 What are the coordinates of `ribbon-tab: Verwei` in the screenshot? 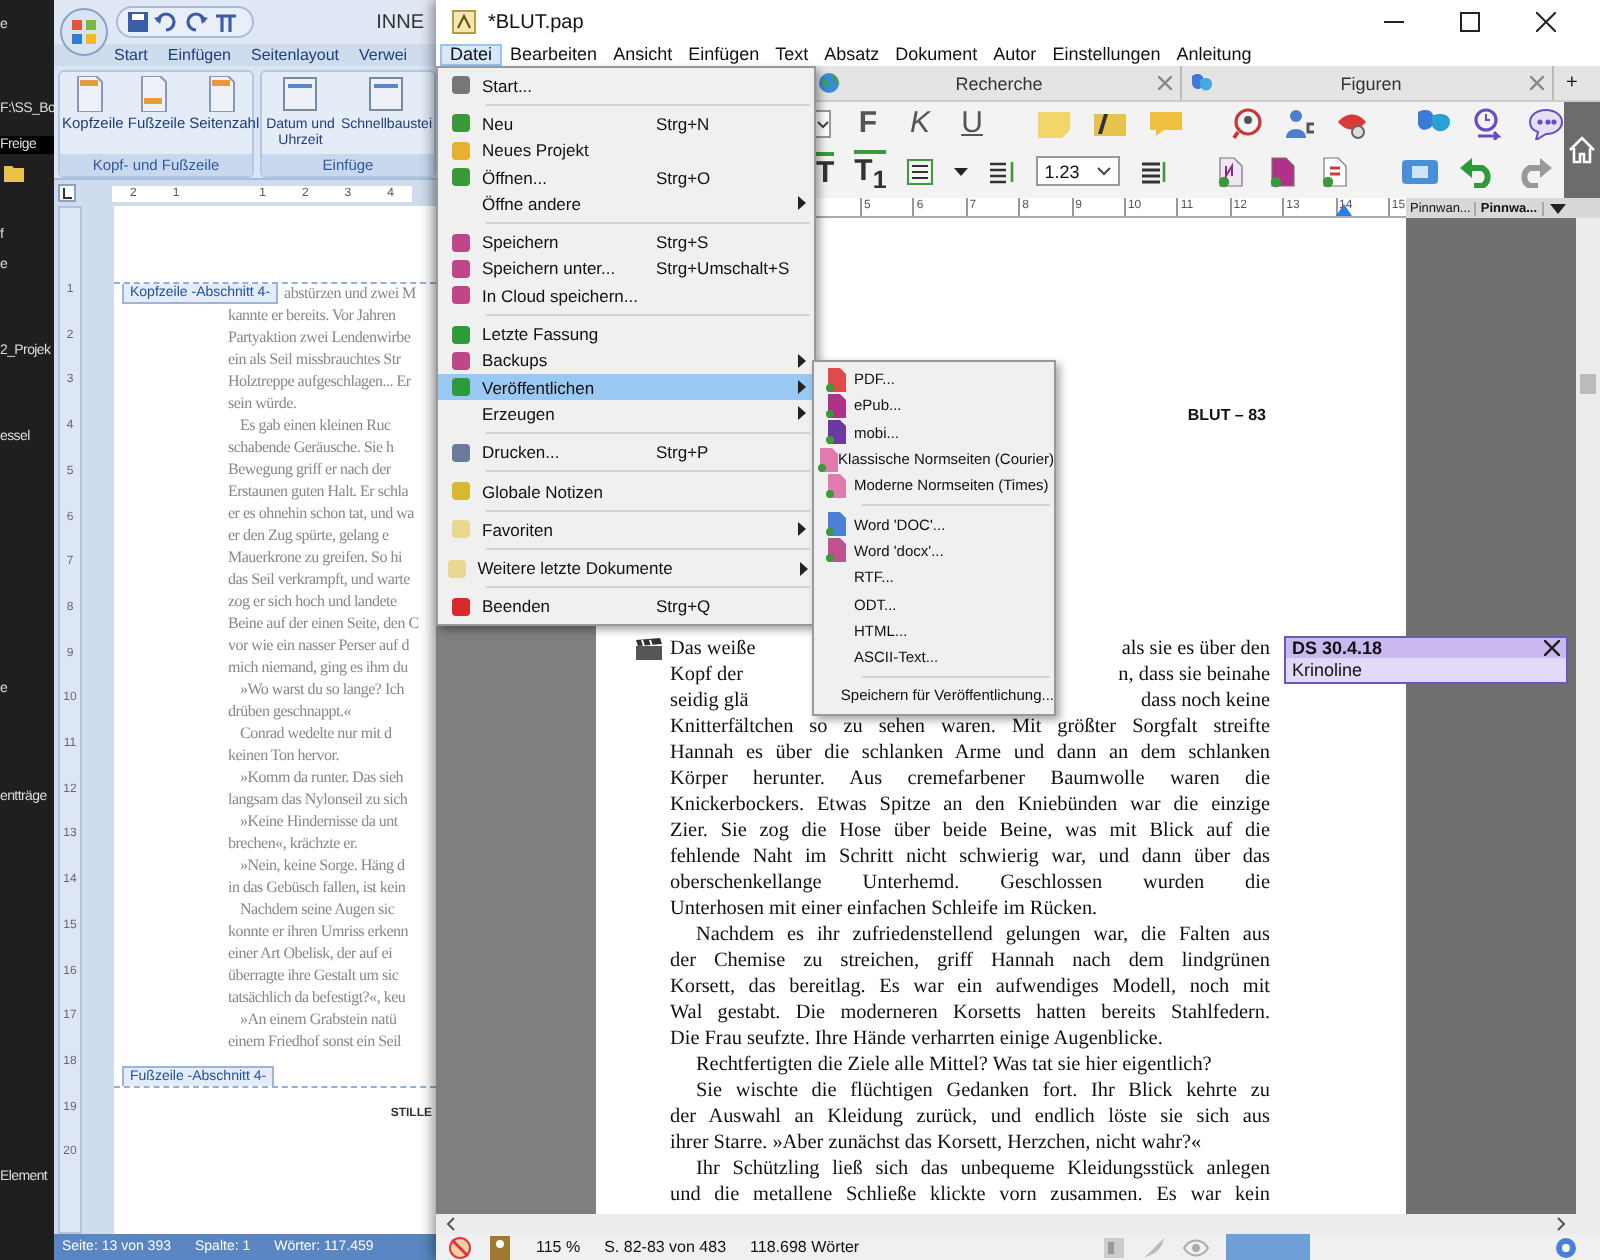 It's located at (383, 55).